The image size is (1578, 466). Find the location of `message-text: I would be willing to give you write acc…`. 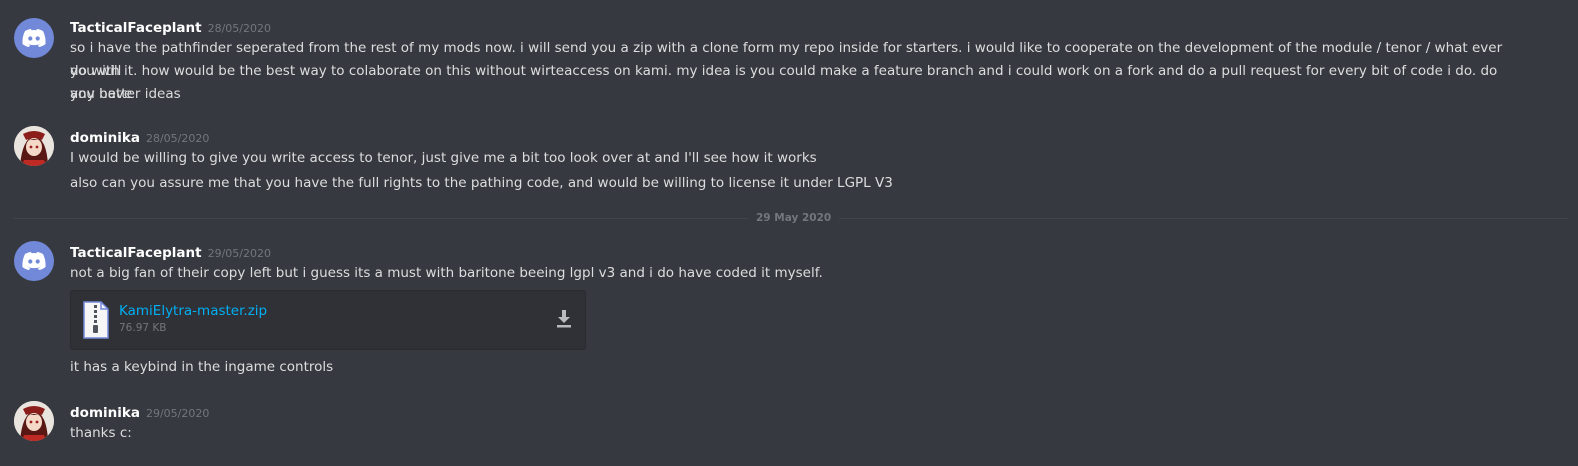

message-text: I would be willing to give you write acc… is located at coordinates (443, 158).